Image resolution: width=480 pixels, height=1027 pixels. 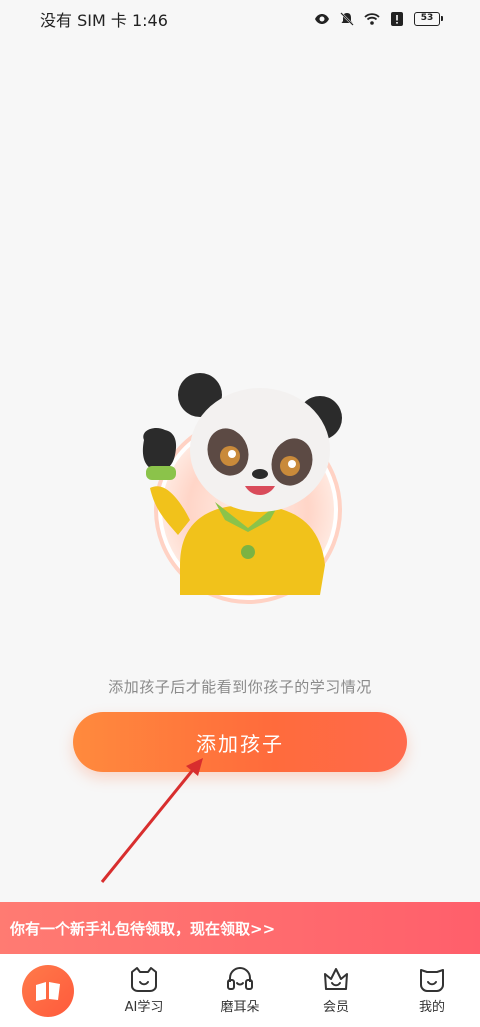 What do you see at coordinates (240, 1007) in the screenshot?
I see `nav-label-listening: 磨耳朵` at bounding box center [240, 1007].